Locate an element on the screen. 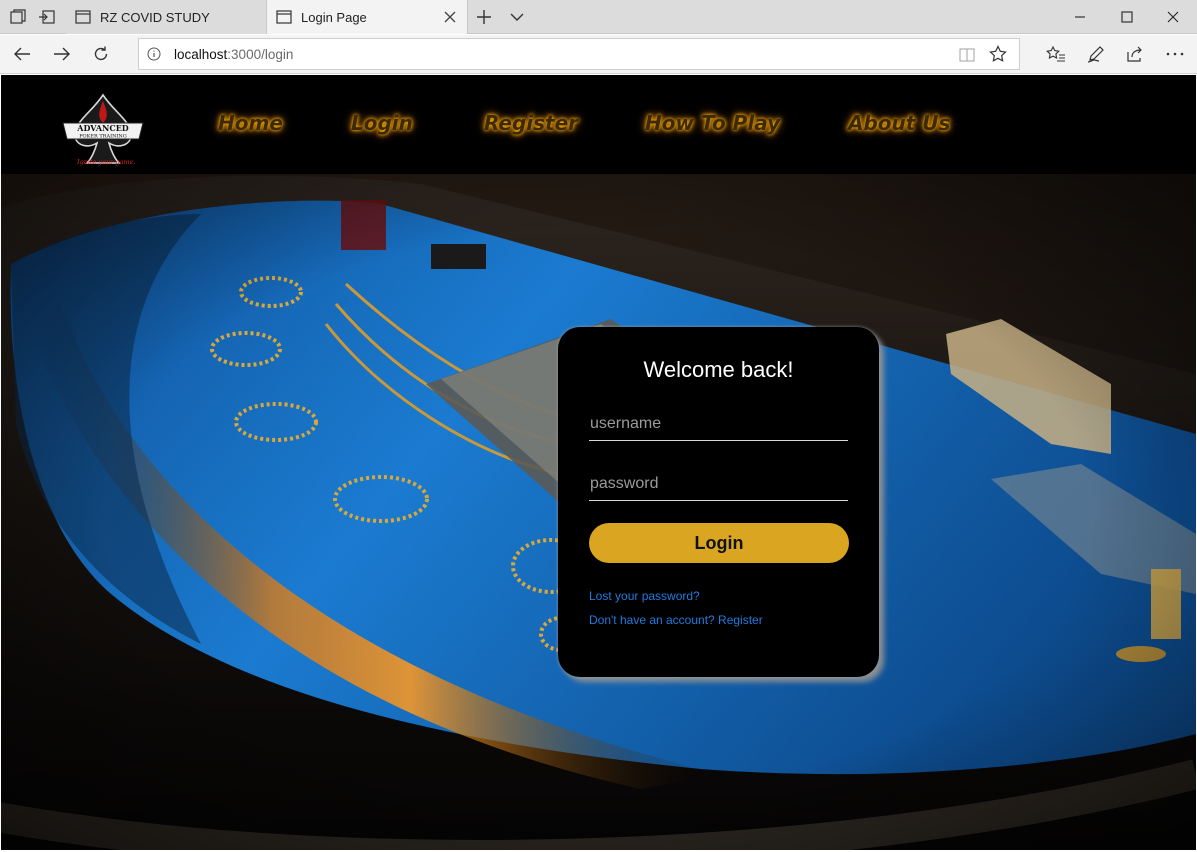  arrow-right-icon is located at coordinates (62, 54).